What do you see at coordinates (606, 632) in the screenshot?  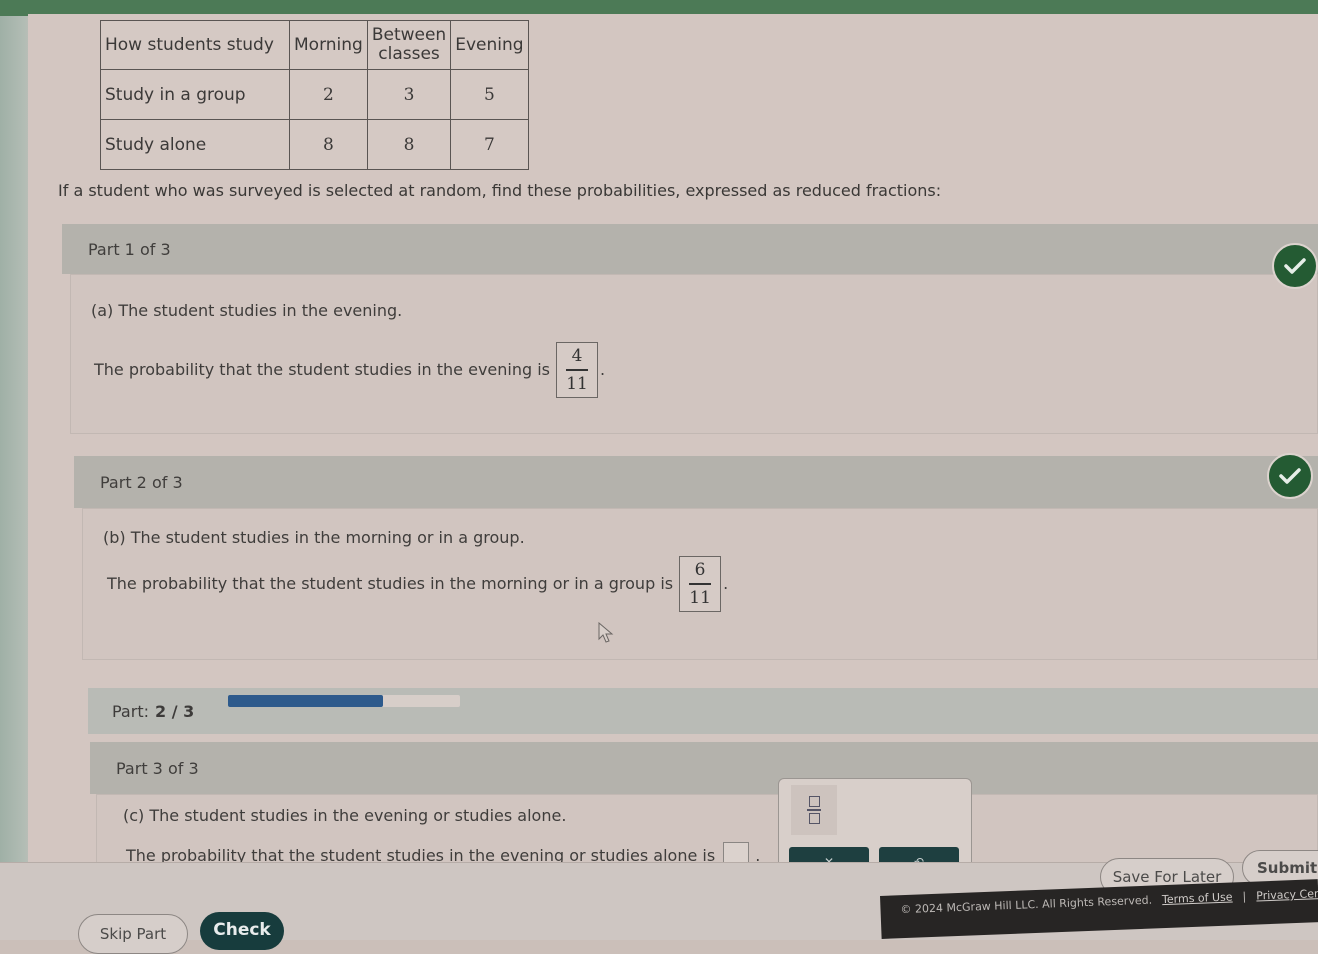 I see `mouse-cursor-icon` at bounding box center [606, 632].